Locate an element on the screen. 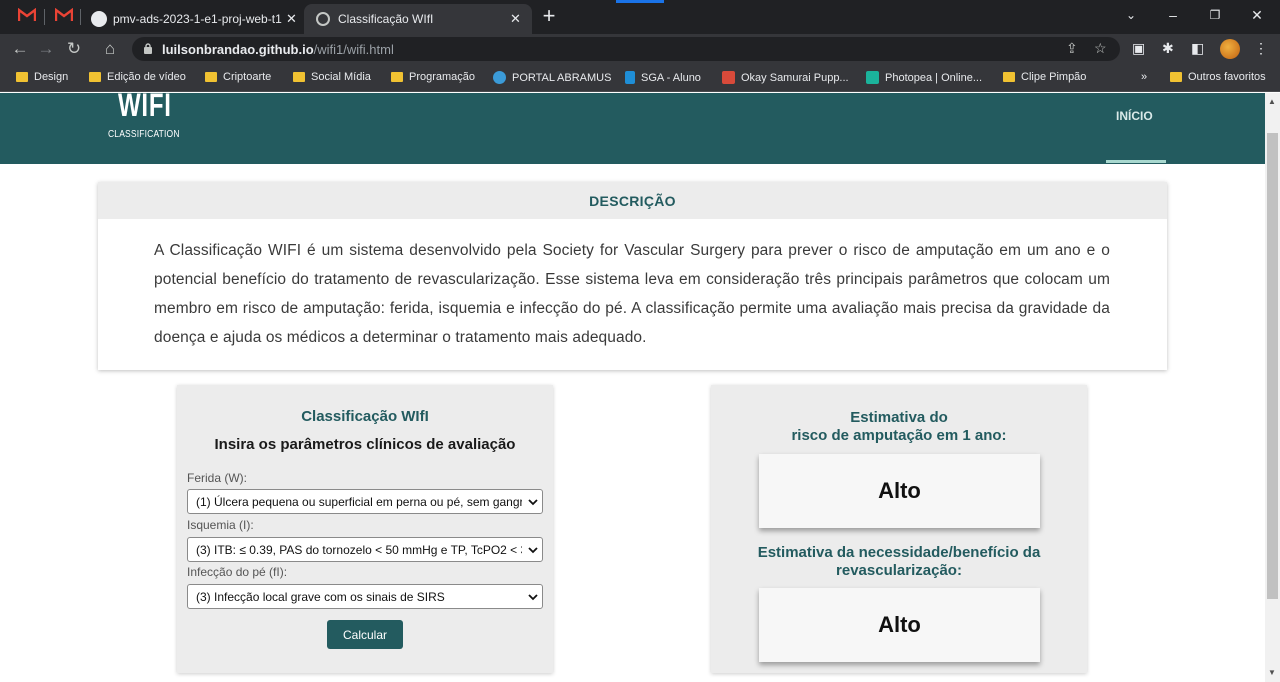  bookmark-design: Design is located at coordinates (42, 77).